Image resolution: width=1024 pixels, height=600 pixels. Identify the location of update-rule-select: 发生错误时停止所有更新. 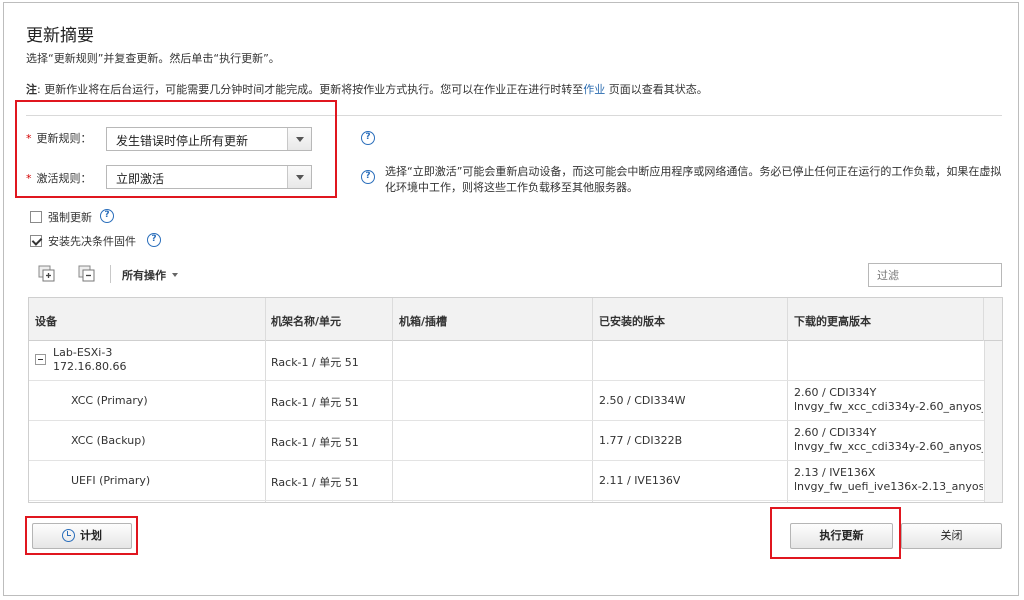
(209, 139).